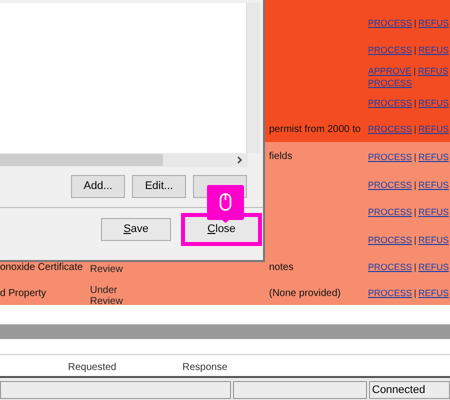 Image resolution: width=450 pixels, height=400 pixels. I want to click on action-link: APPROVE, so click(390, 70).